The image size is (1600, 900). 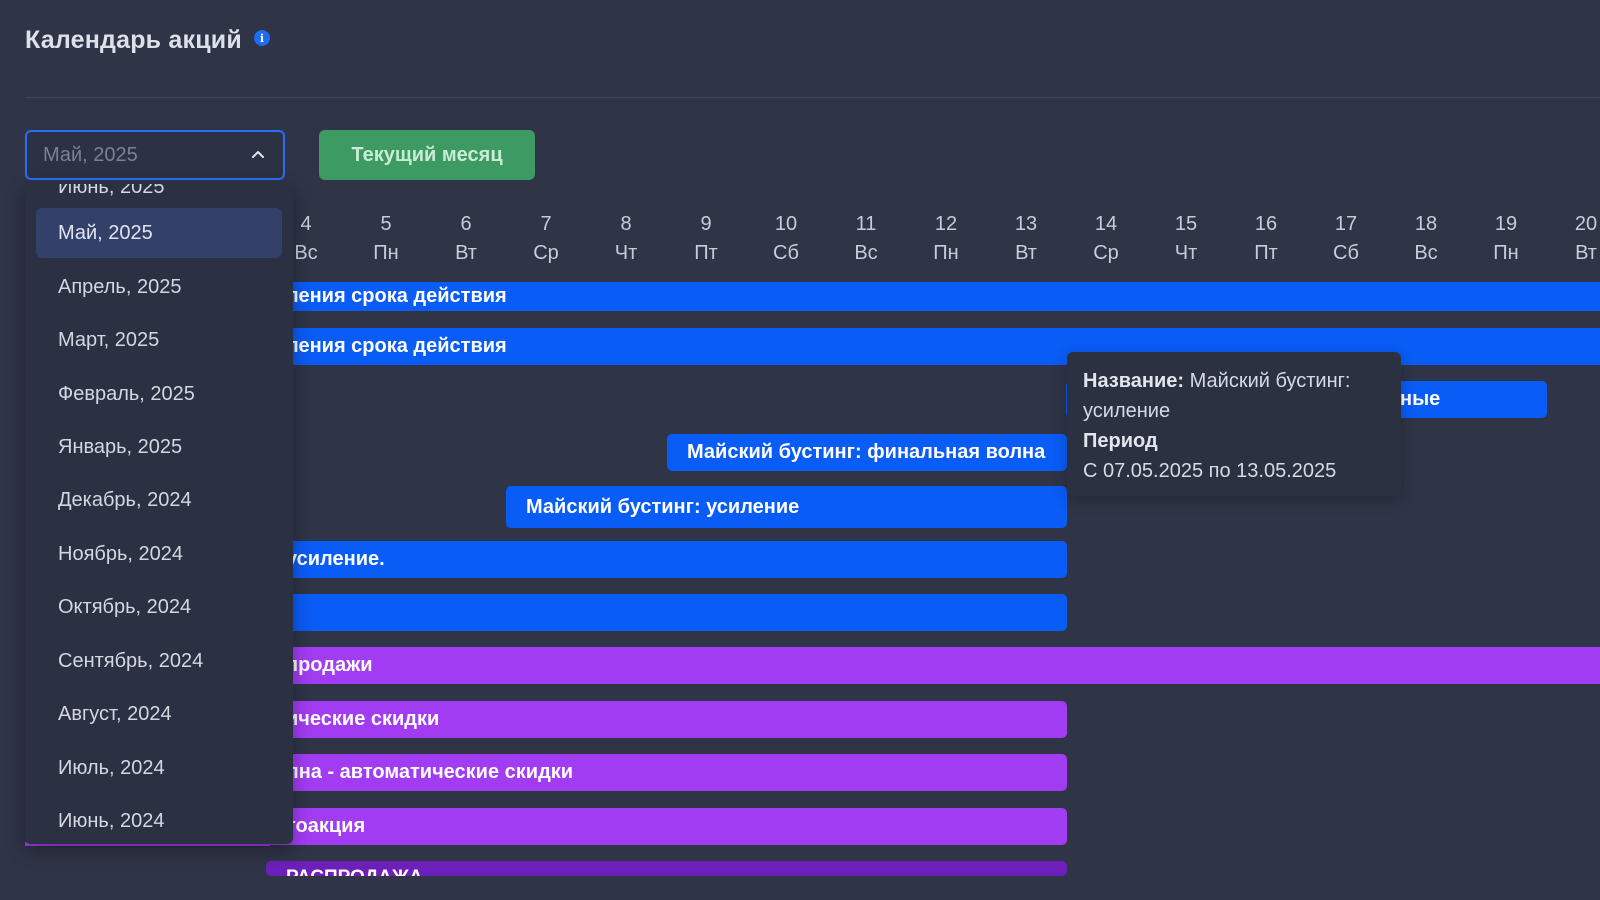 I want to click on tooltip-period-value: С 07.05.2025 по 13.05.2025, so click(x=1210, y=471).